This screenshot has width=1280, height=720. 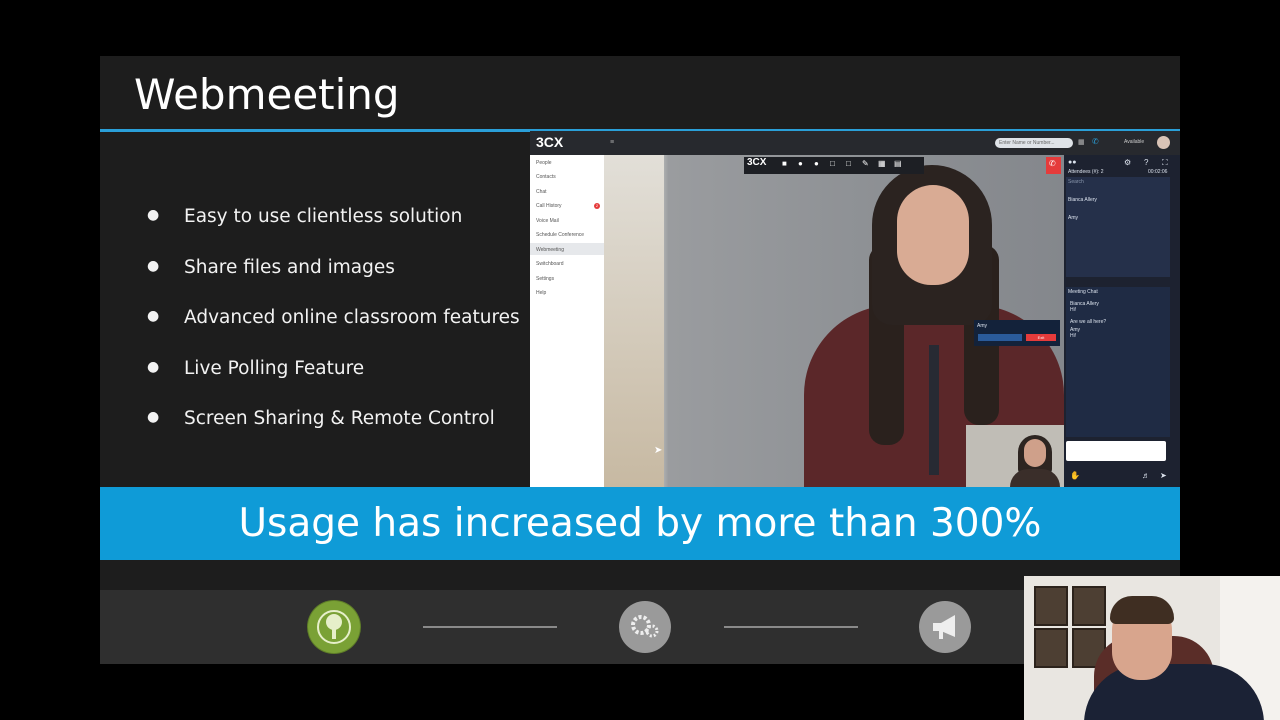 What do you see at coordinates (1165, 163) in the screenshot?
I see `fullscreen-icon: ⛶` at bounding box center [1165, 163].